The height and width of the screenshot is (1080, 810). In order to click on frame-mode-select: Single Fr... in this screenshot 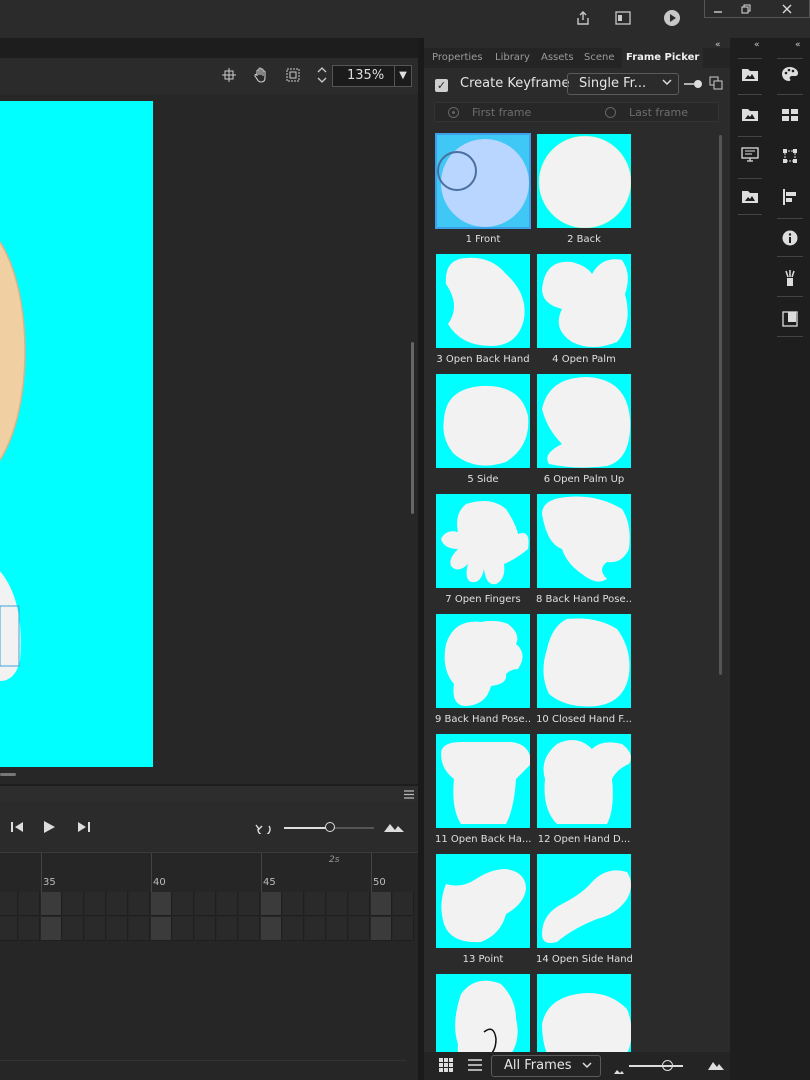, I will do `click(623, 84)`.